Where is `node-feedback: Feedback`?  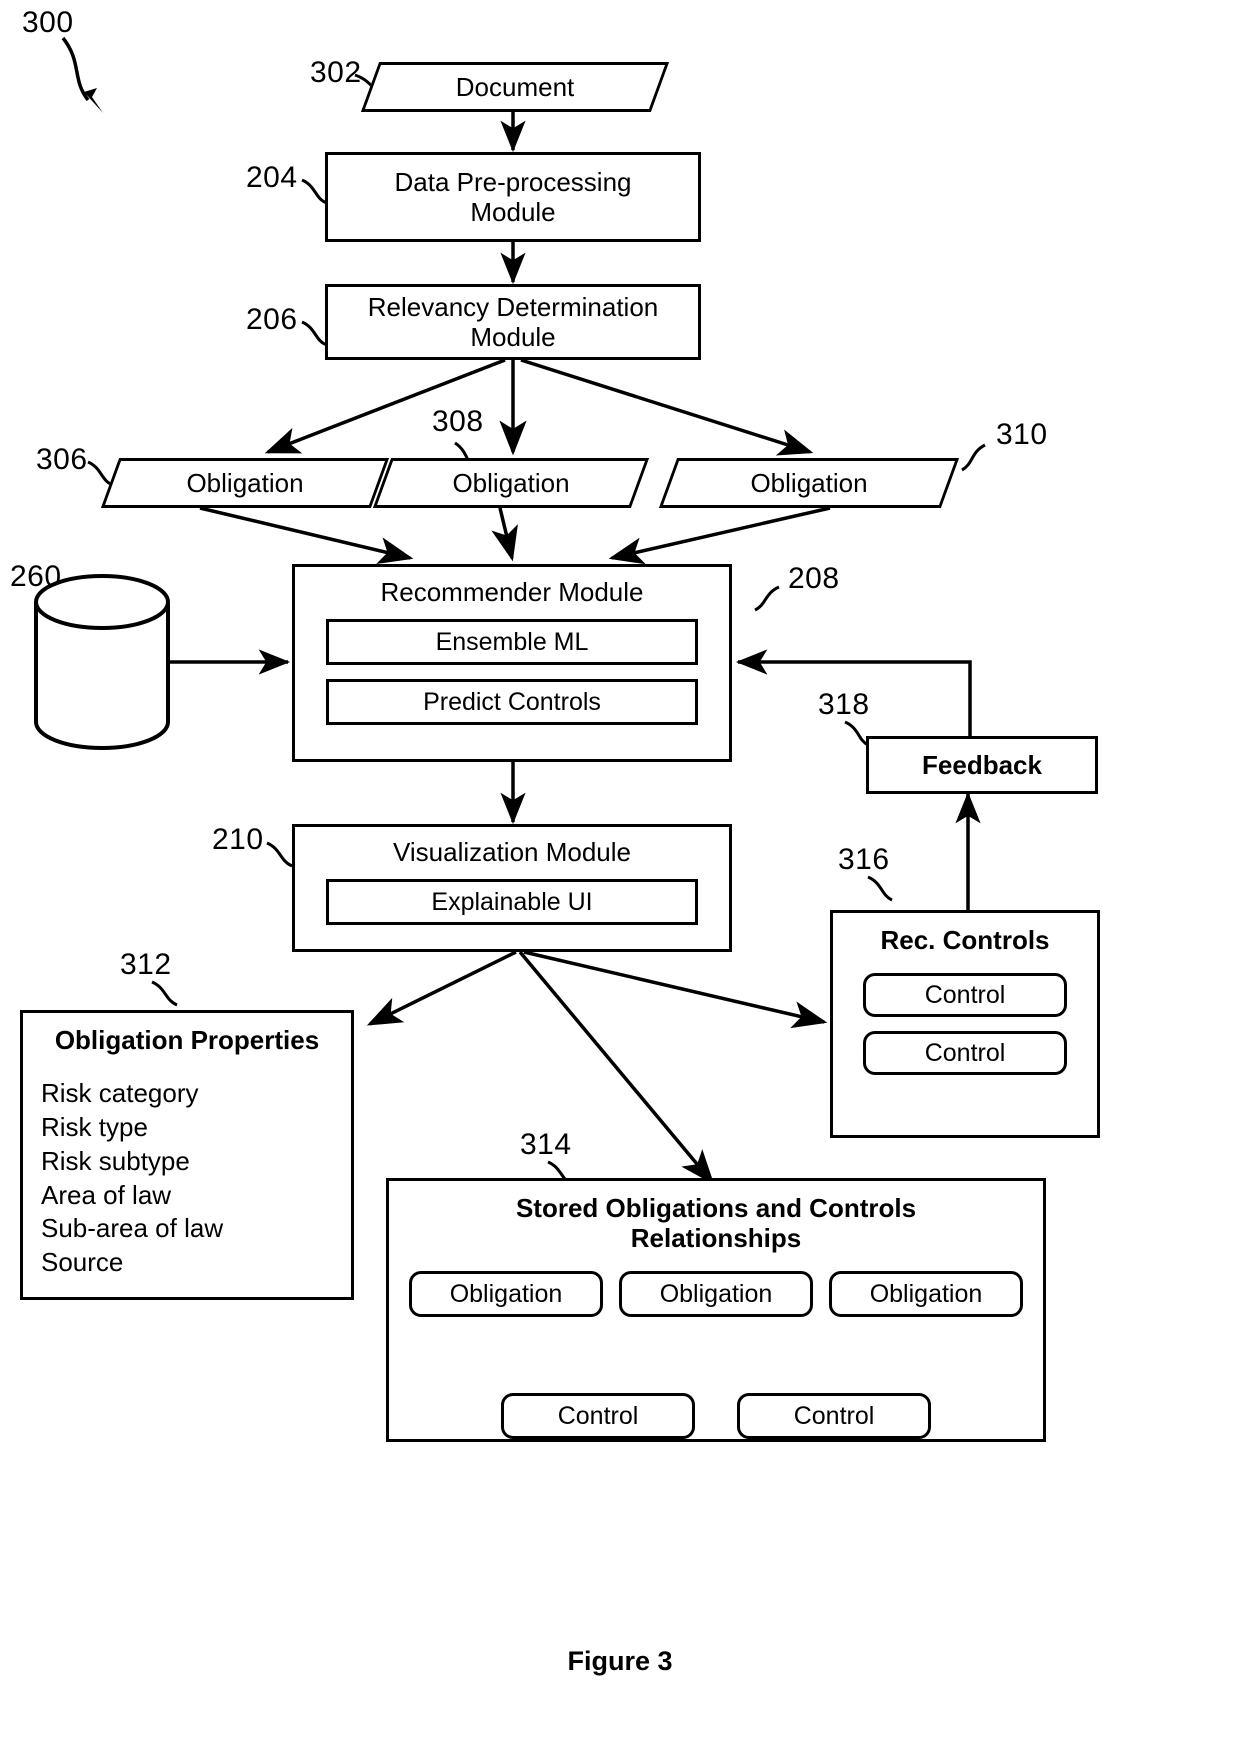
node-feedback: Feedback is located at coordinates (982, 765).